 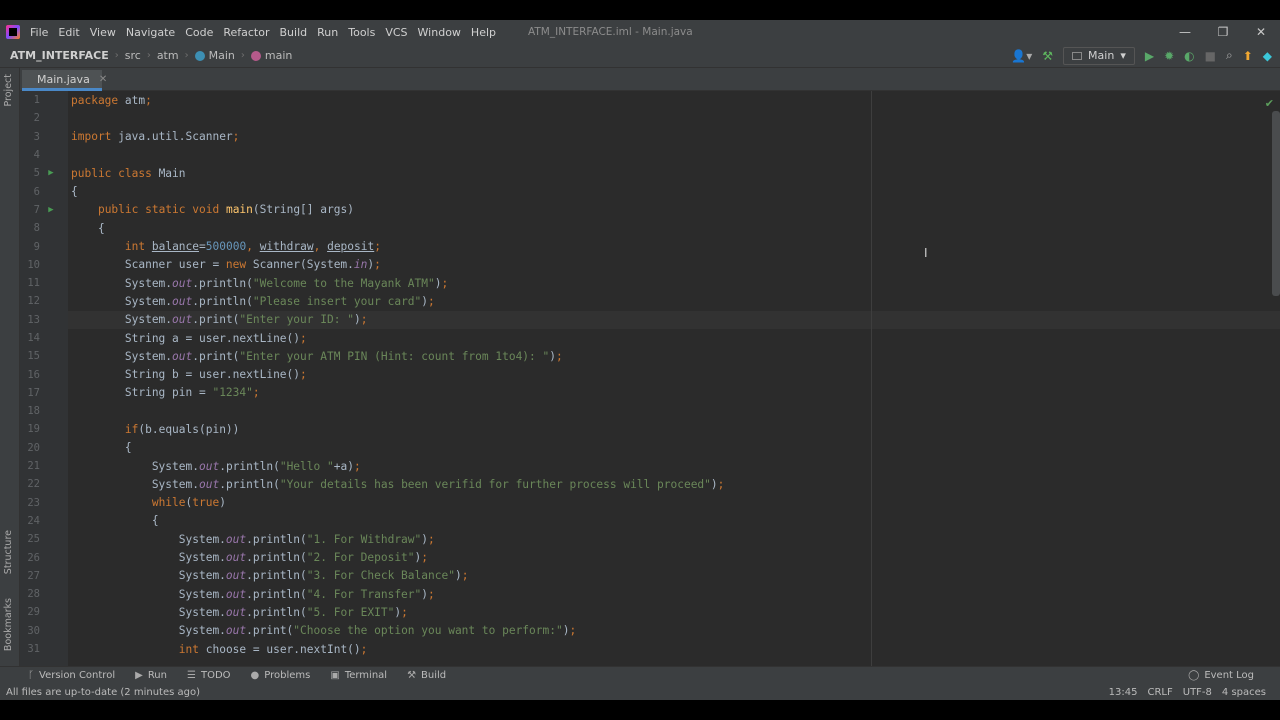 What do you see at coordinates (214, 55) in the screenshot?
I see `breadcrumb-class: Main` at bounding box center [214, 55].